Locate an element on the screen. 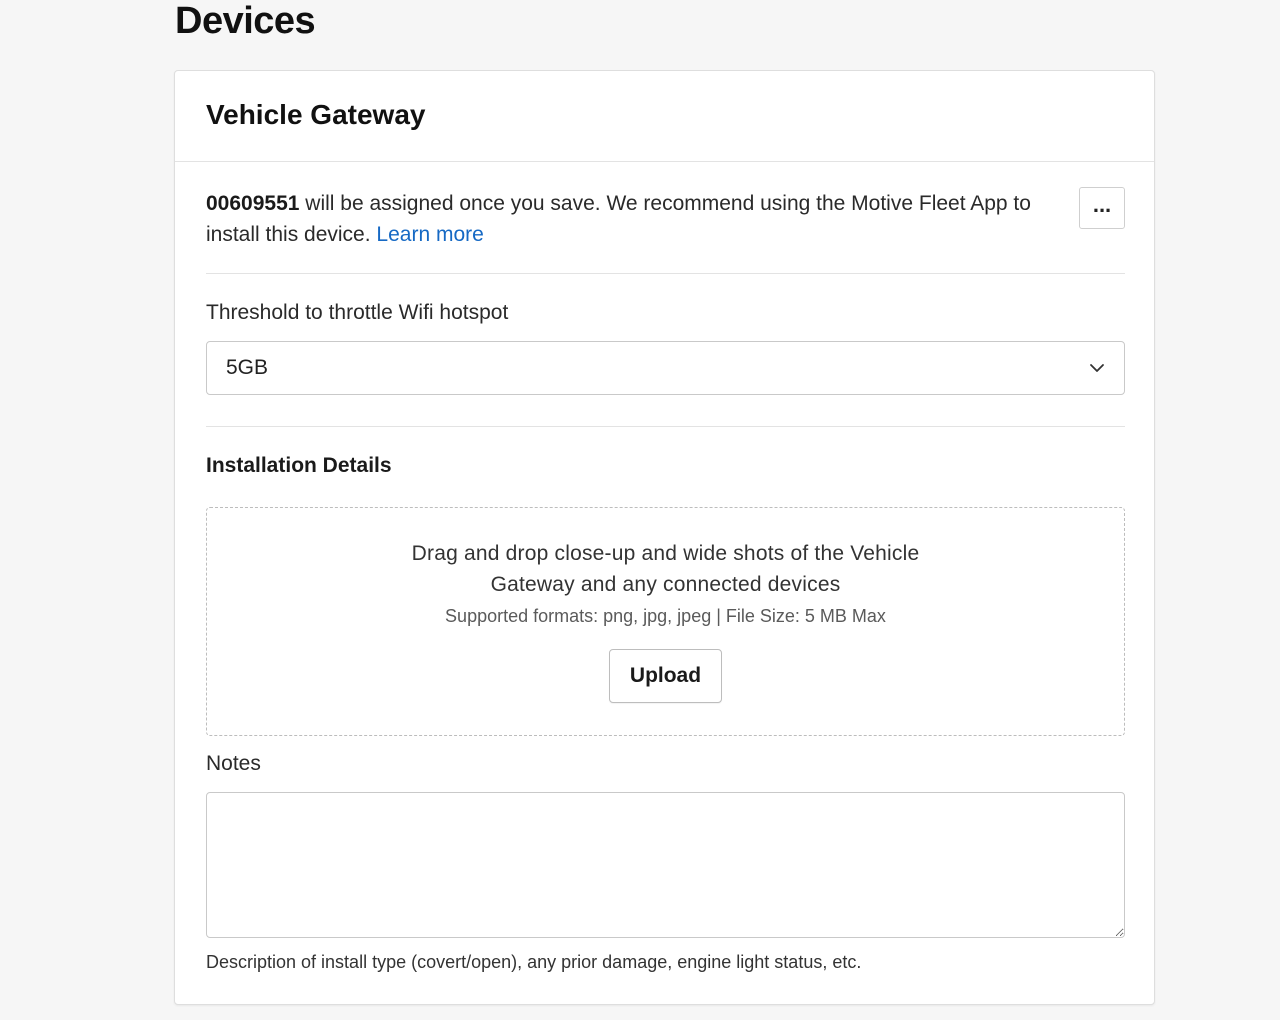  upload-button: Upload is located at coordinates (665, 676).